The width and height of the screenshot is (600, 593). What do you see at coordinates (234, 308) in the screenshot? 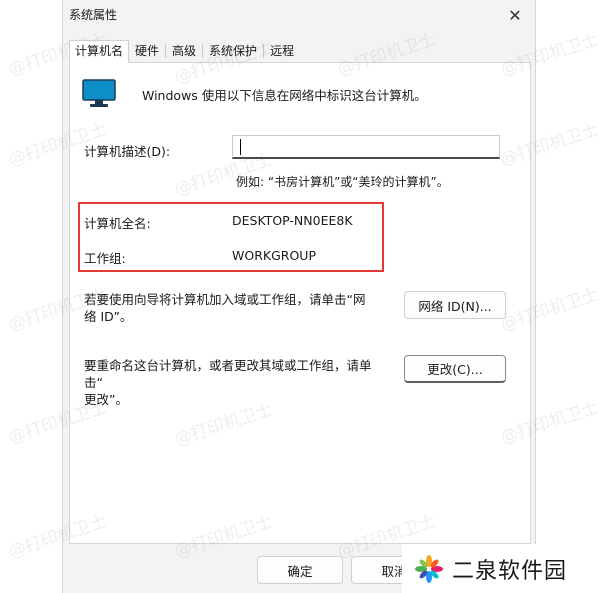
I see `network-id-help: 若要使用向导将计算机加入域或工作组，请单击“网 络 ID”。` at bounding box center [234, 308].